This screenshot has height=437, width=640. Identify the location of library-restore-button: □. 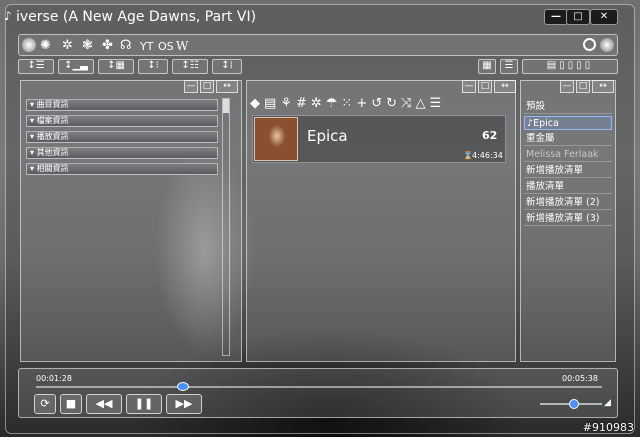
(485, 86).